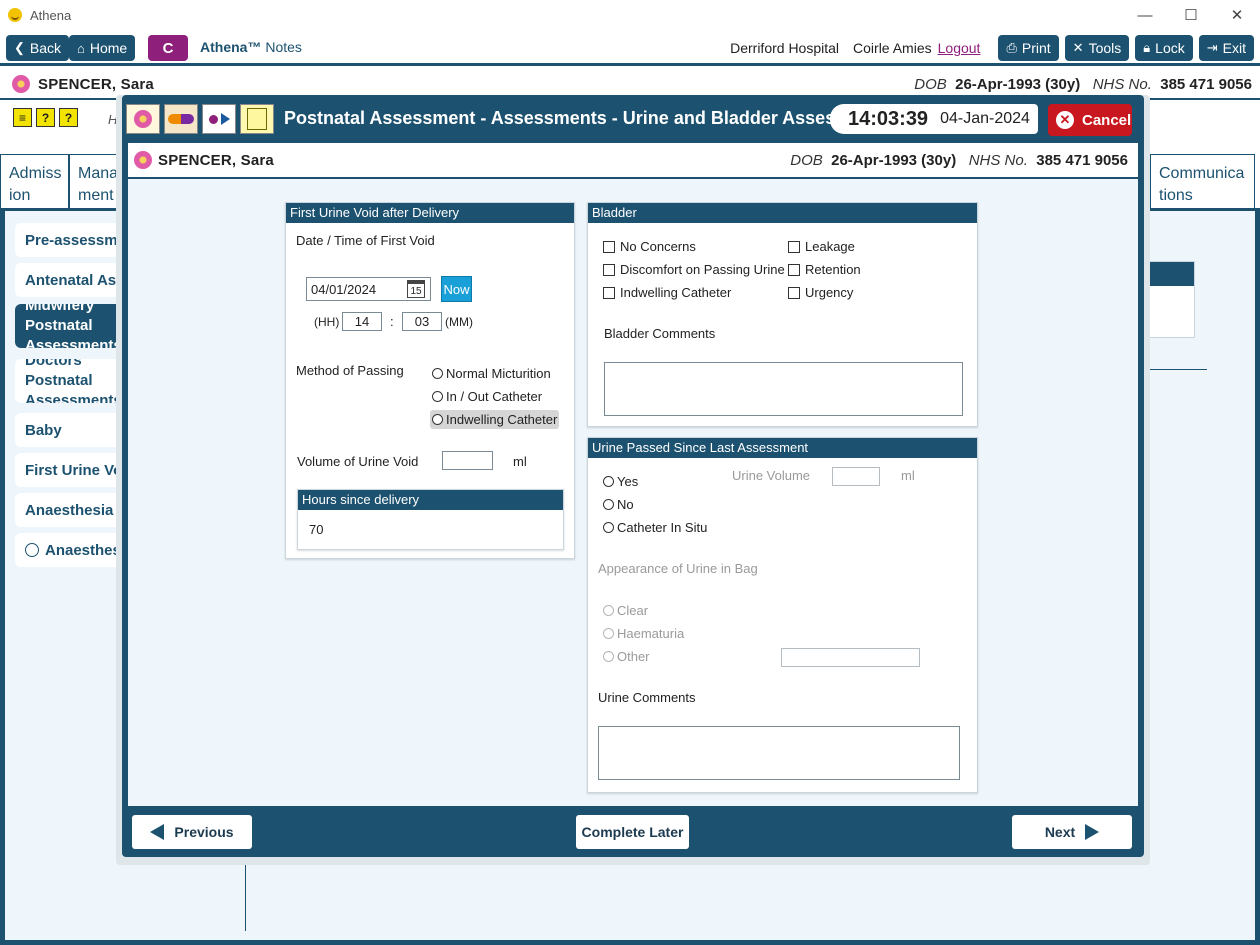  What do you see at coordinates (662, 527) in the screenshot?
I see `radio-label: Catheter In Situ` at bounding box center [662, 527].